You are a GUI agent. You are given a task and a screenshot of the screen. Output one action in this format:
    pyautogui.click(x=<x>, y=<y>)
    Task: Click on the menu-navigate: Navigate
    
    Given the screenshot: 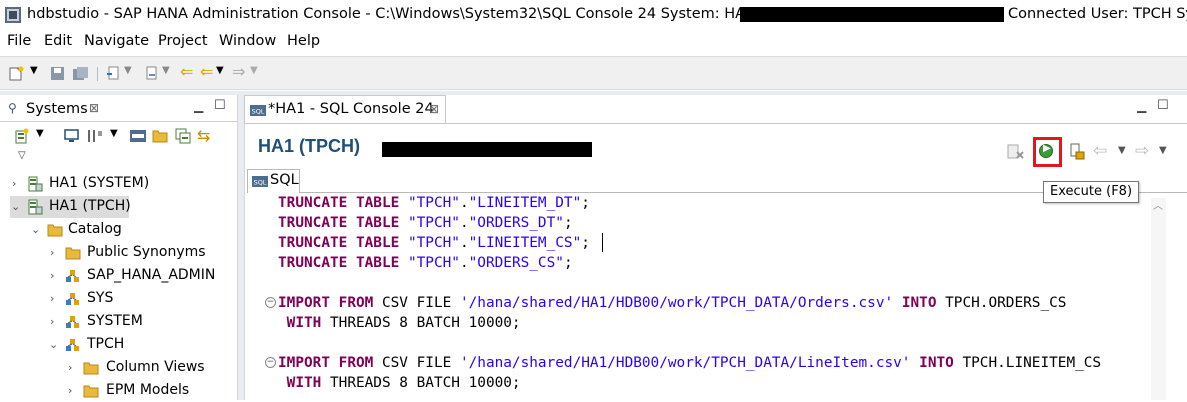 What is the action you would take?
    pyautogui.click(x=116, y=41)
    